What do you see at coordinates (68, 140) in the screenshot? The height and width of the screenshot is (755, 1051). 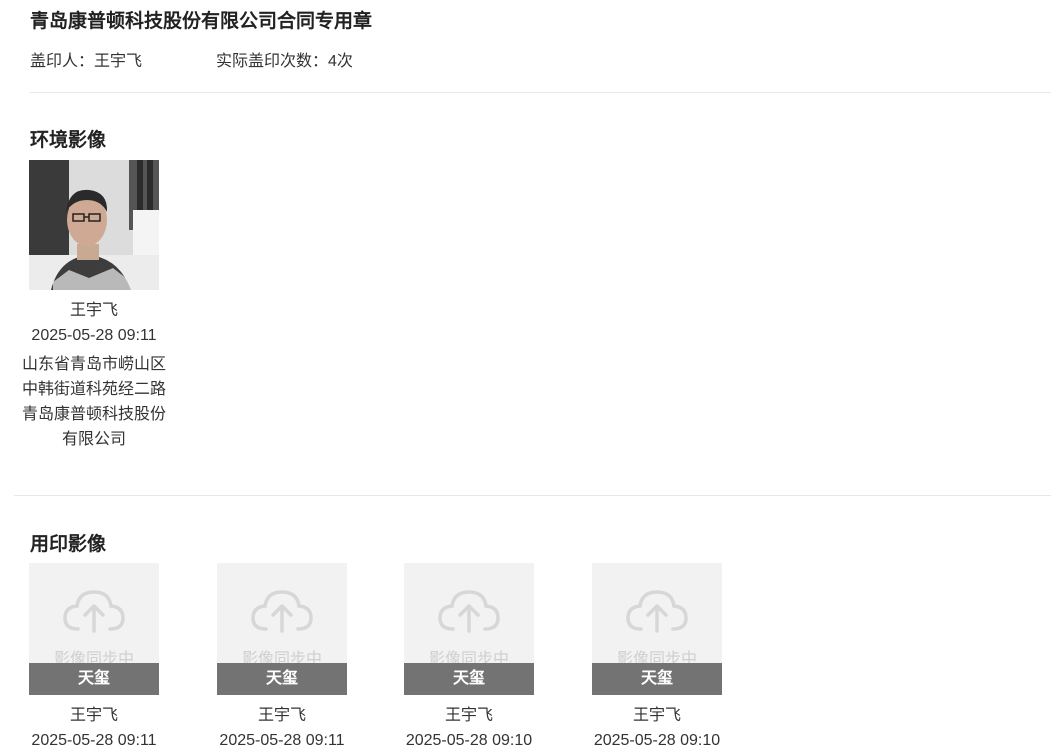 I see `environment-section-title: 环境影像` at bounding box center [68, 140].